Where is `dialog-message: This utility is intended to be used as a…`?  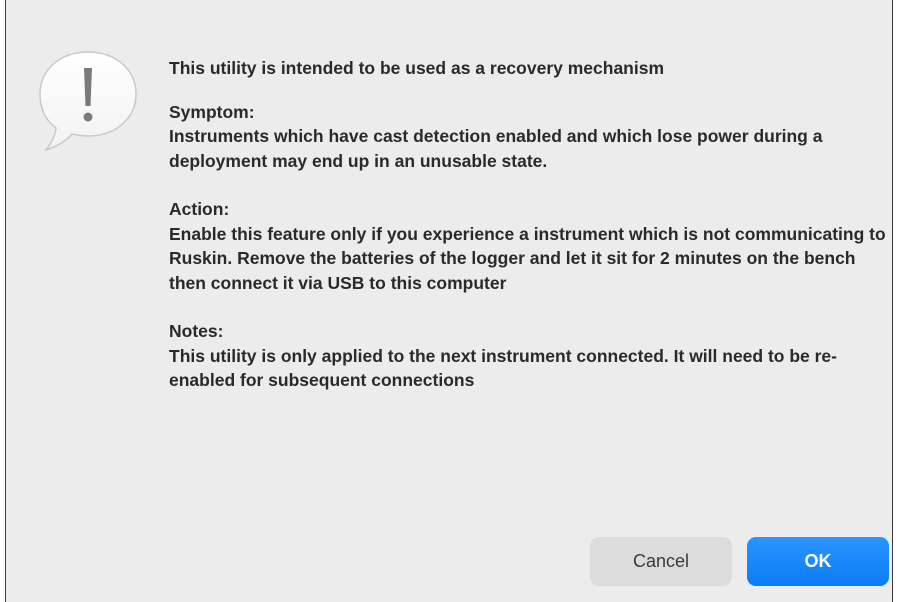 dialog-message: This utility is intended to be used as a… is located at coordinates (417, 68).